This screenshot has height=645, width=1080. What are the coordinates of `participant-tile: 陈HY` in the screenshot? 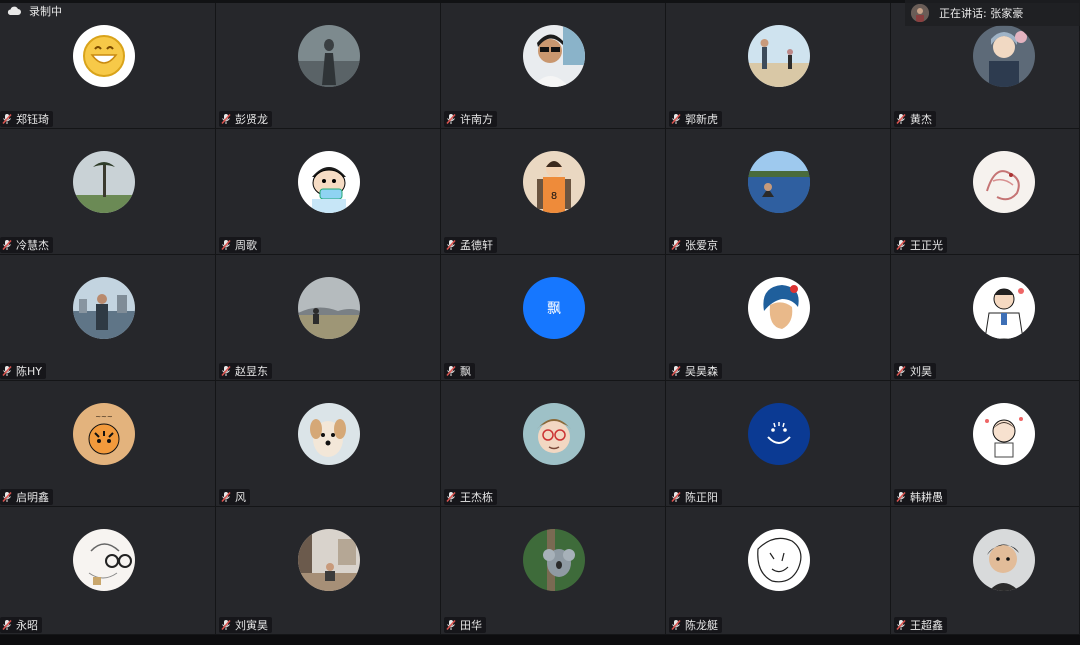 It's located at (108, 318).